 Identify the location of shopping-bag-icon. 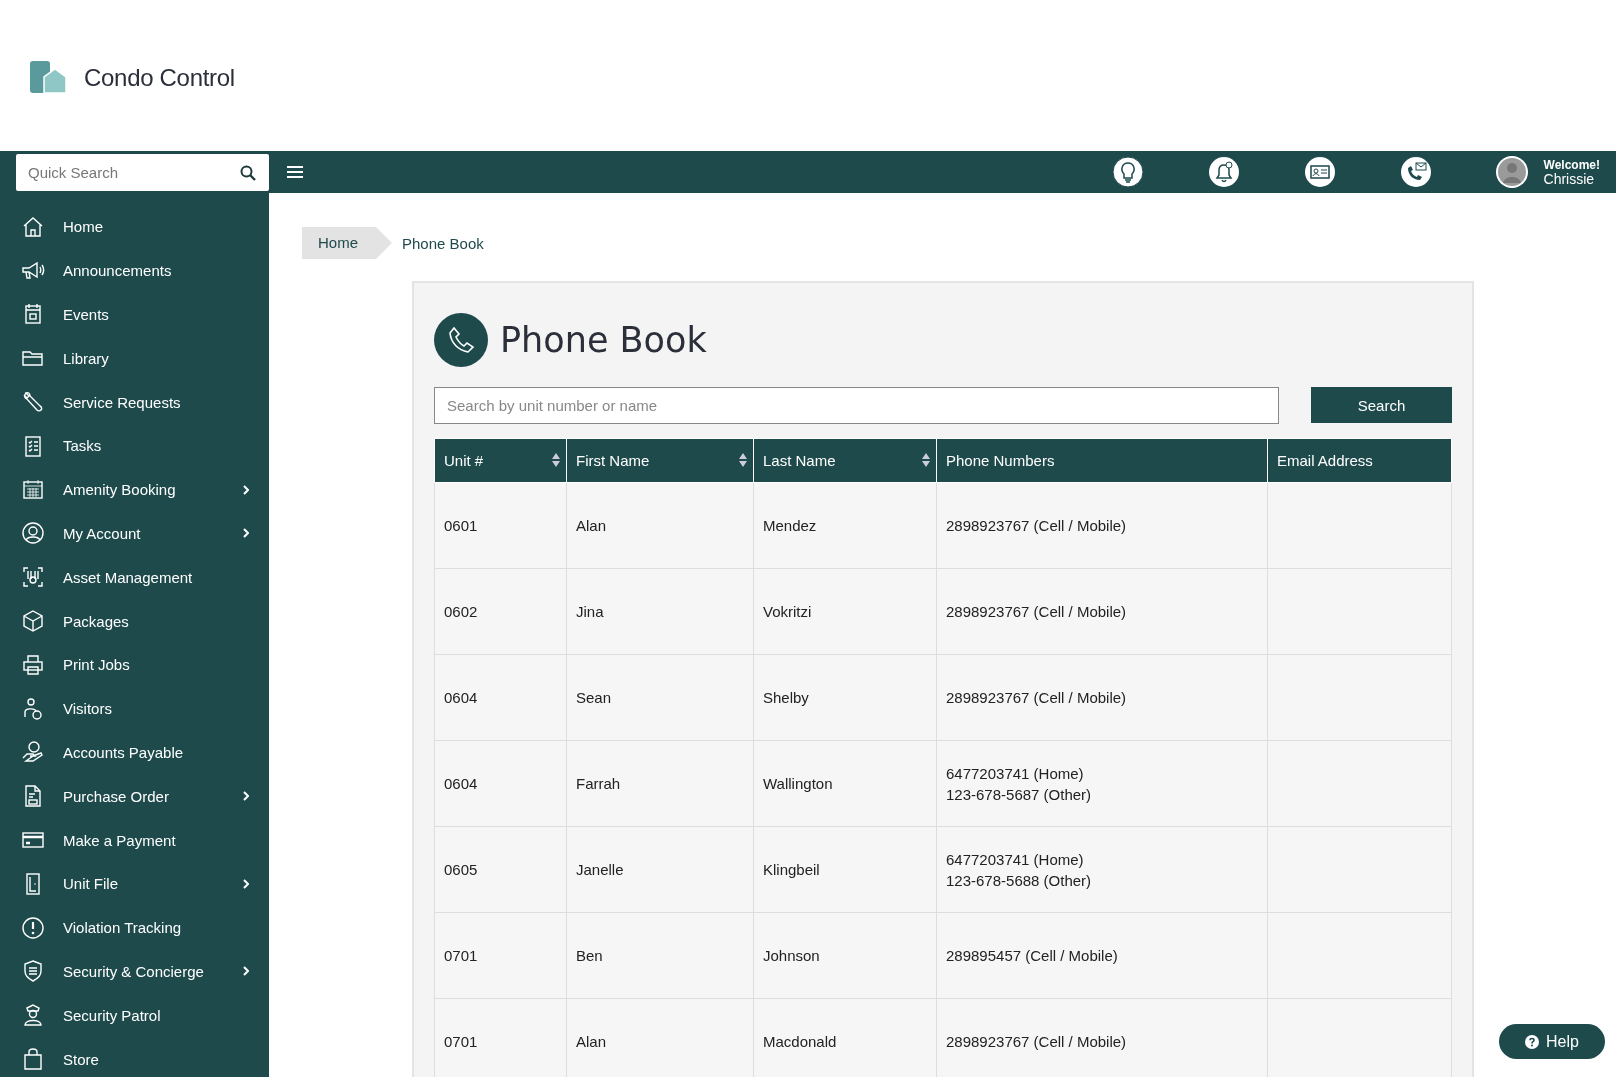
(33, 1059).